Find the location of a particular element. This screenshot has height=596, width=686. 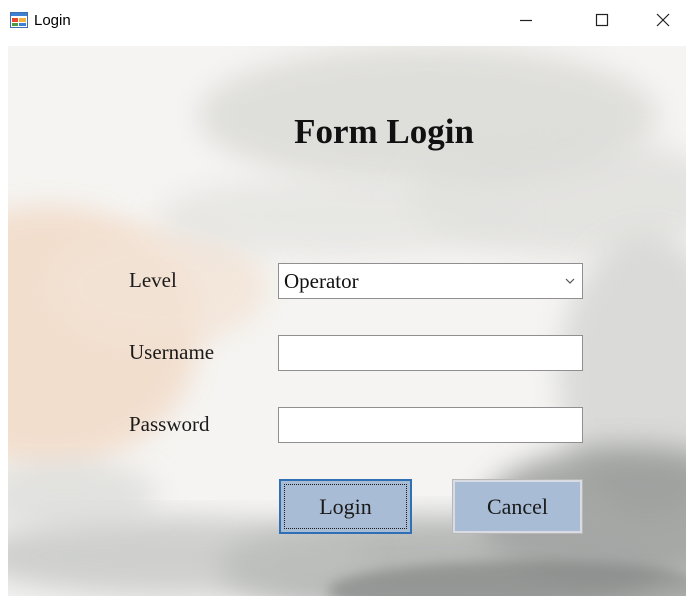

maximize-button is located at coordinates (602, 20).